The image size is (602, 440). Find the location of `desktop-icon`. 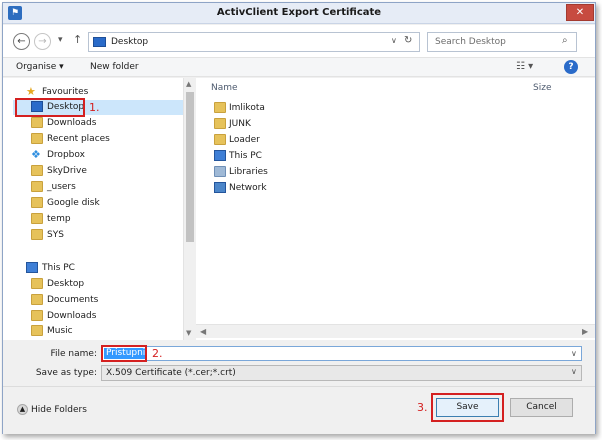

desktop-icon is located at coordinates (99, 42).